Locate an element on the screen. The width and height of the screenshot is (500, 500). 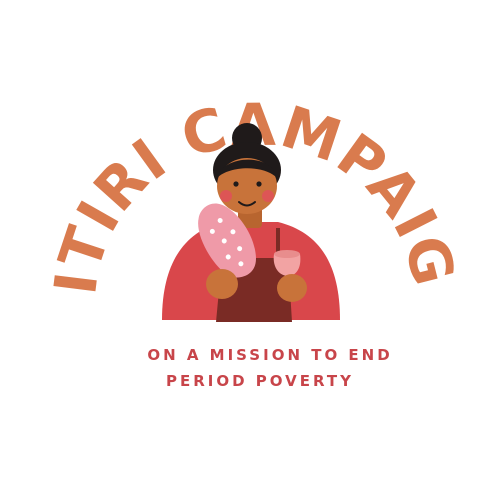
right-hand is located at coordinates (292, 288).